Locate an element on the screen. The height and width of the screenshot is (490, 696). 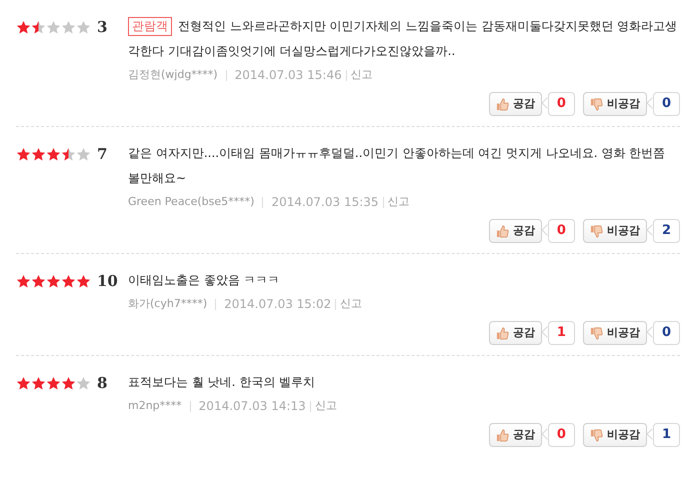
author-name: 화가(cyh7****) is located at coordinates (168, 304).